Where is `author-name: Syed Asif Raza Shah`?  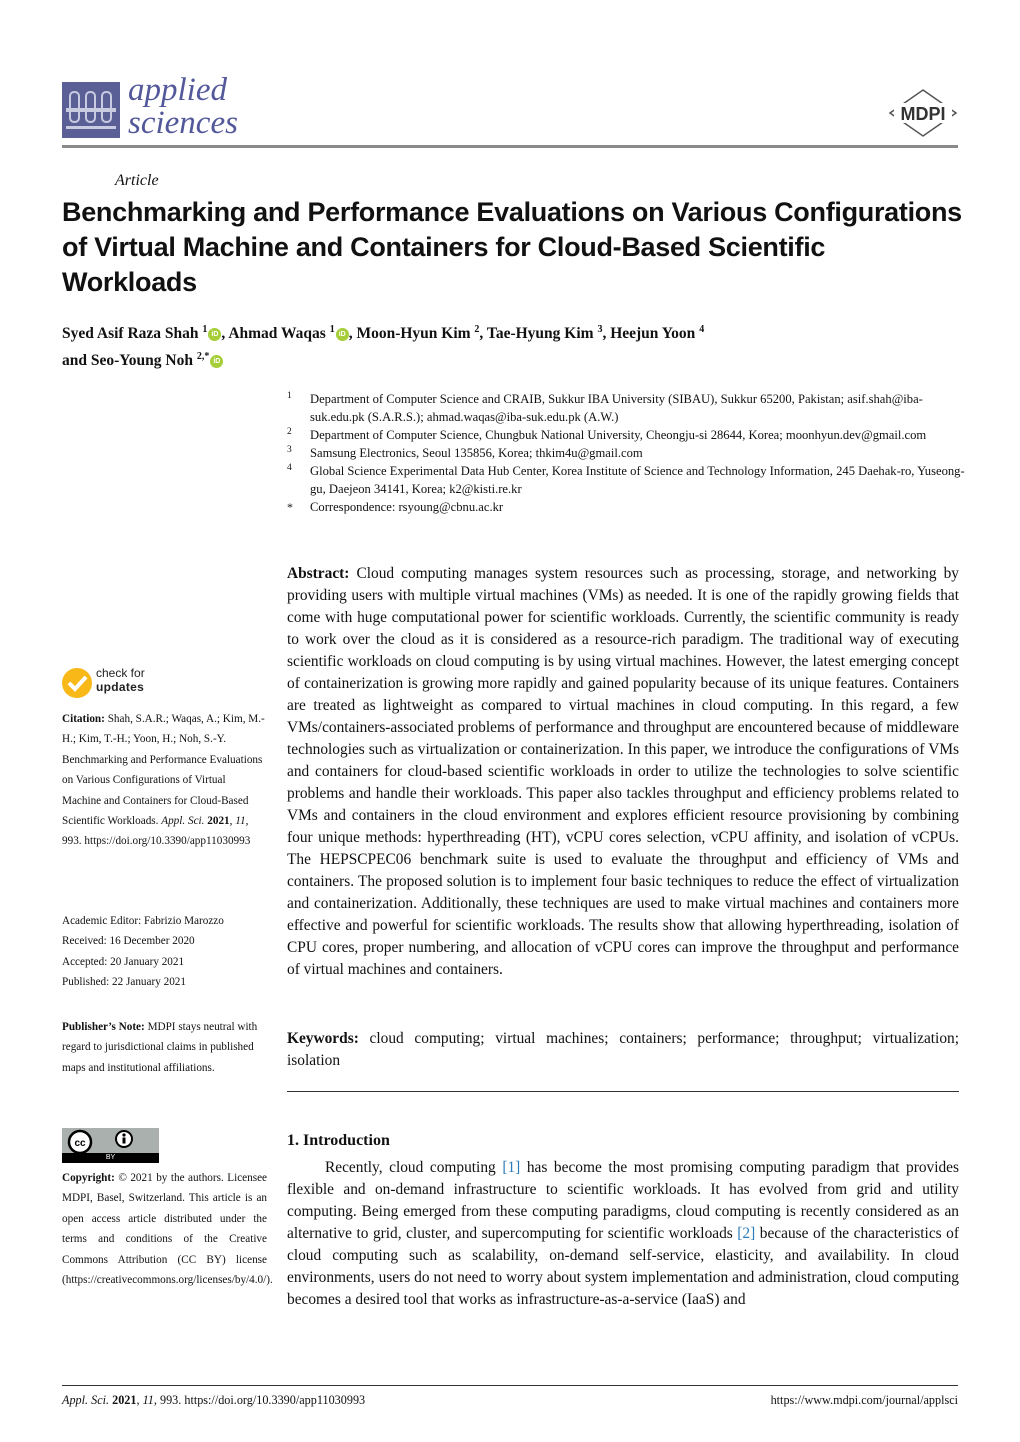
author-name: Syed Asif Raza Shah is located at coordinates (132, 333).